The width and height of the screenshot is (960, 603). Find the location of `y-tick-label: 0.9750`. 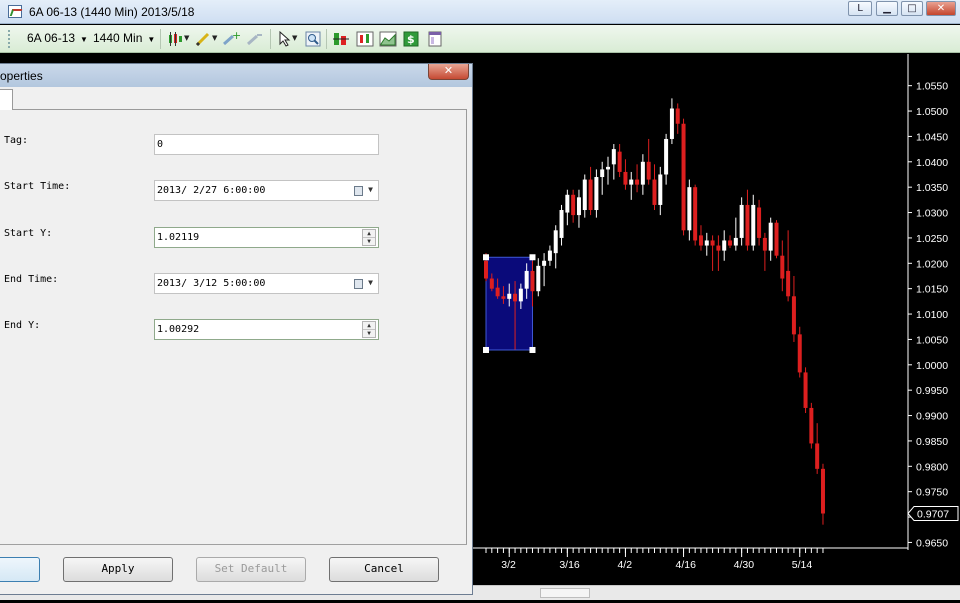

y-tick-label: 0.9750 is located at coordinates (932, 493).